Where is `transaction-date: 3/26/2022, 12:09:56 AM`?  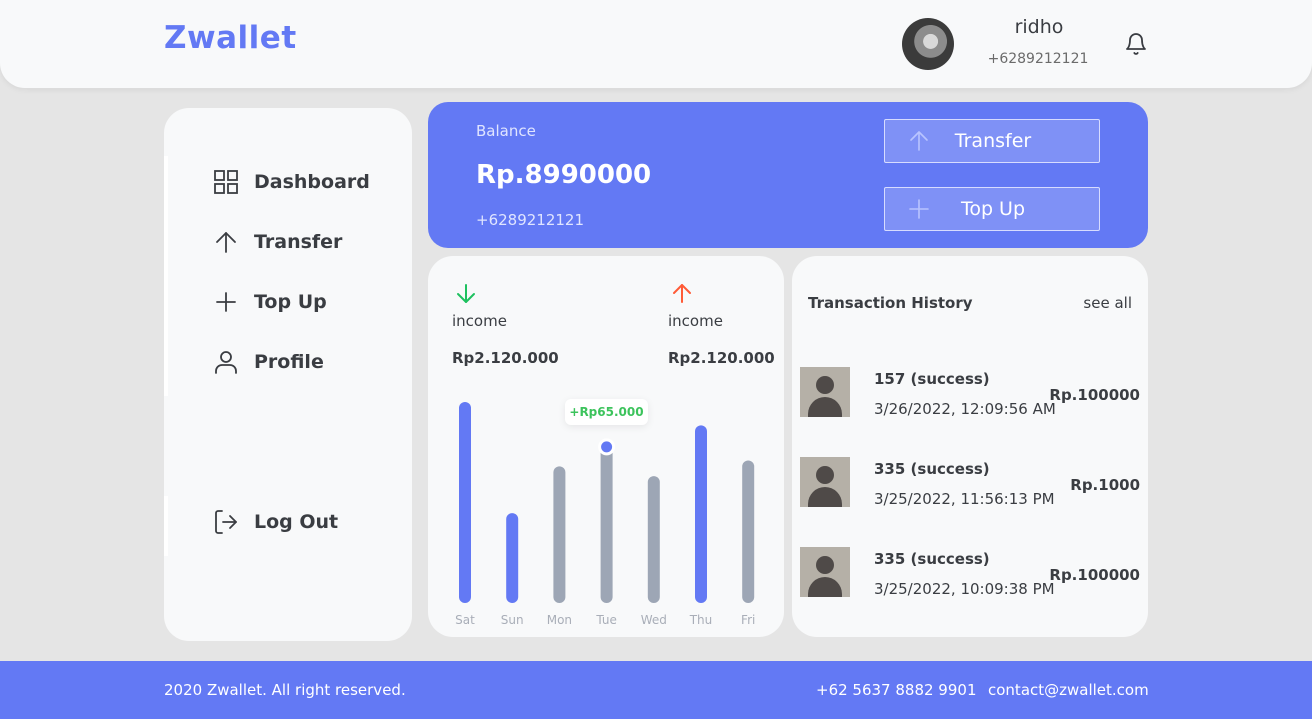 transaction-date: 3/26/2022, 12:09:56 AM is located at coordinates (965, 409).